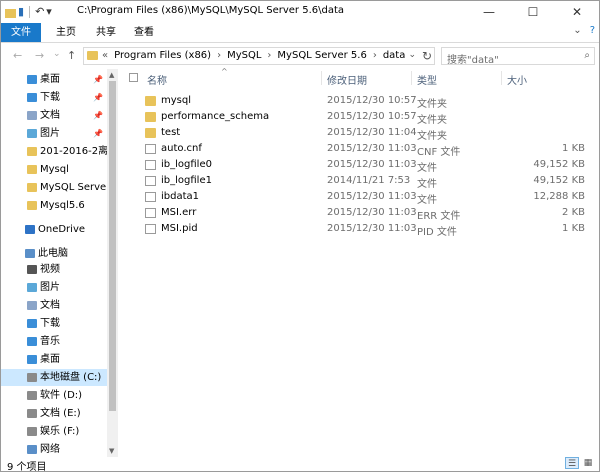 The image size is (600, 473). Describe the element at coordinates (559, 180) in the screenshot. I see `file-size: 49,152 KB` at that location.